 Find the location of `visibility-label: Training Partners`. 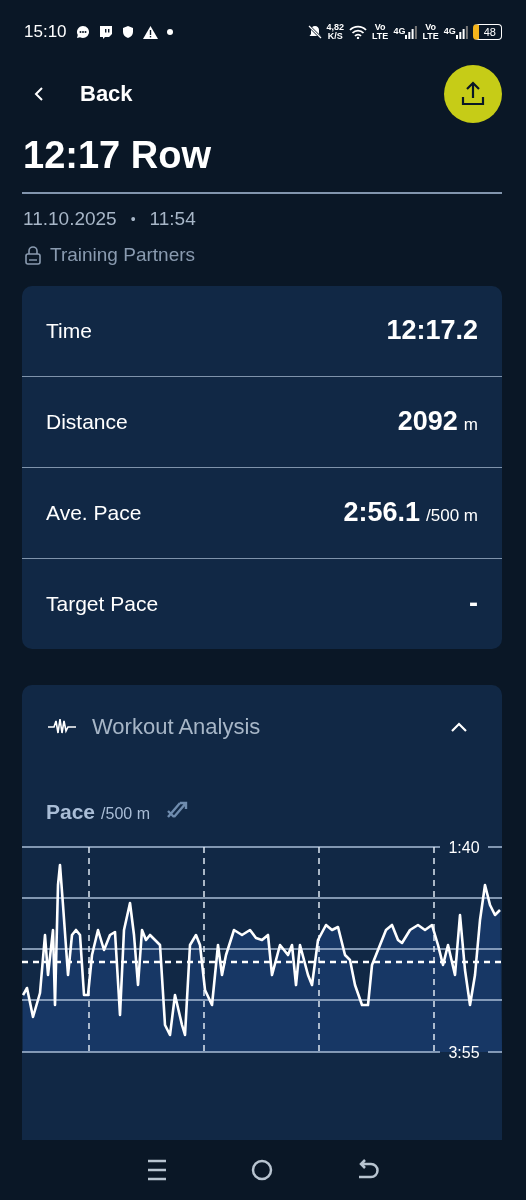

visibility-label: Training Partners is located at coordinates (123, 254).